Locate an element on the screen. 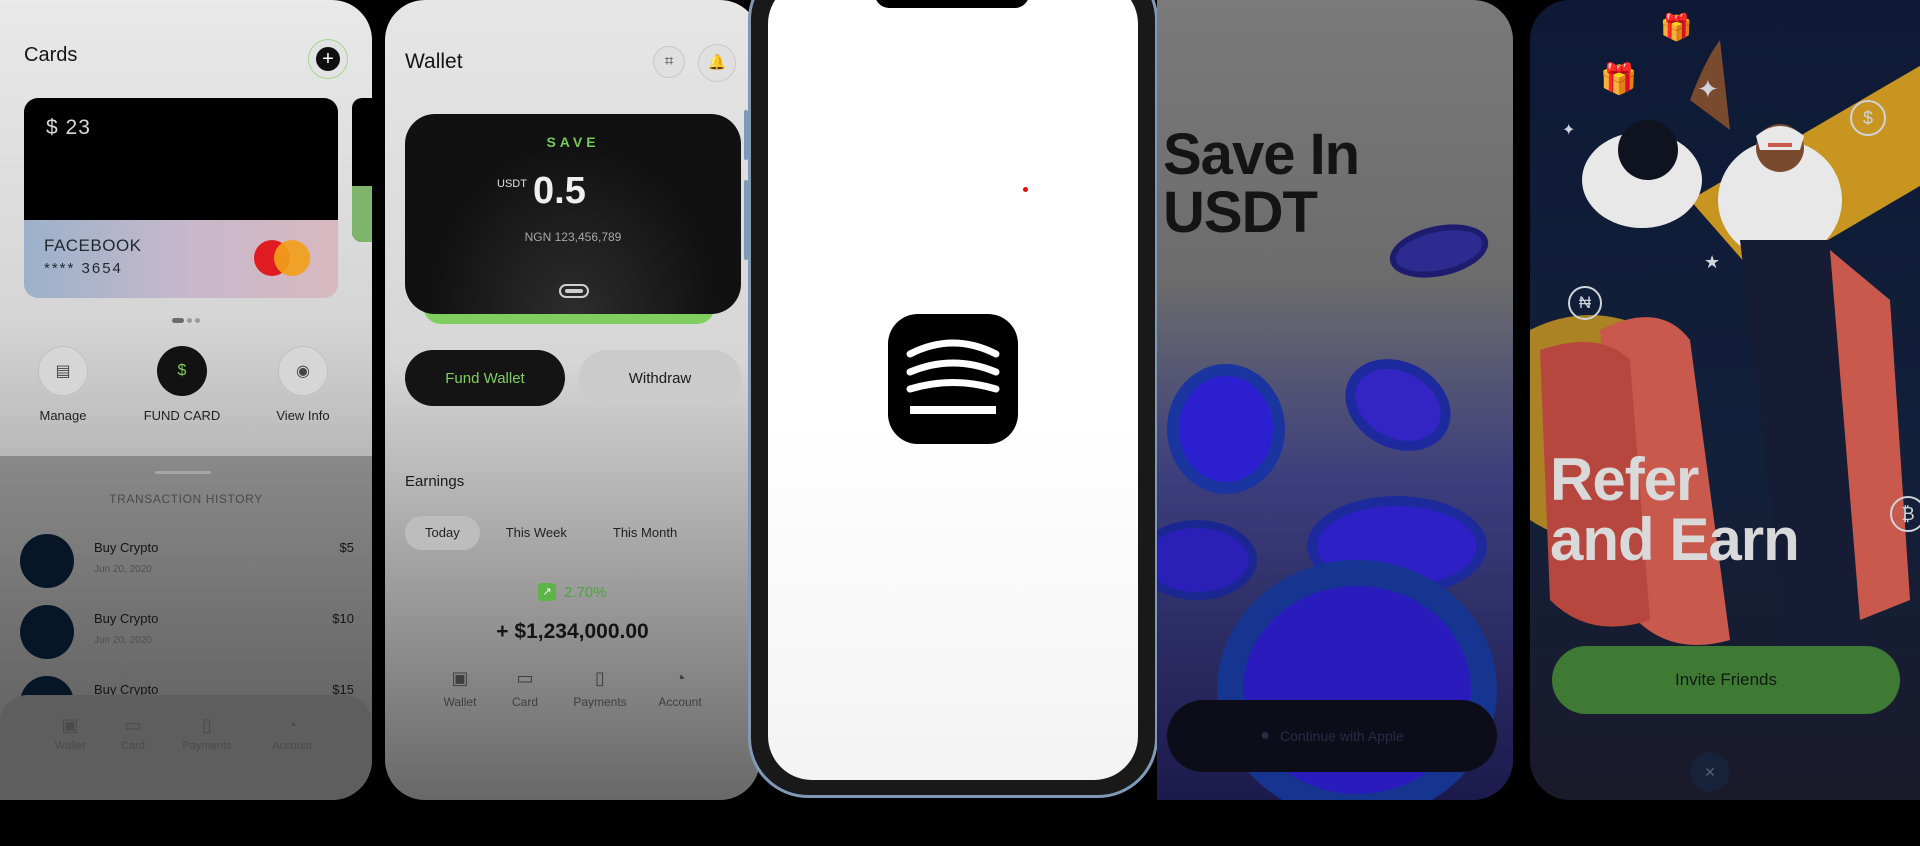  earnings-amount: + $1,234,000.00 is located at coordinates (572, 631).